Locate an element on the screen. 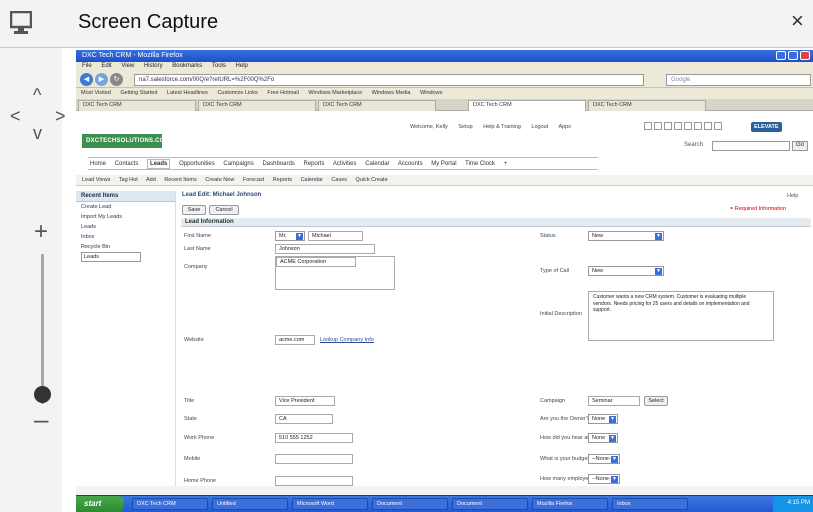  toolbar-item: Quick Create is located at coordinates (372, 180).